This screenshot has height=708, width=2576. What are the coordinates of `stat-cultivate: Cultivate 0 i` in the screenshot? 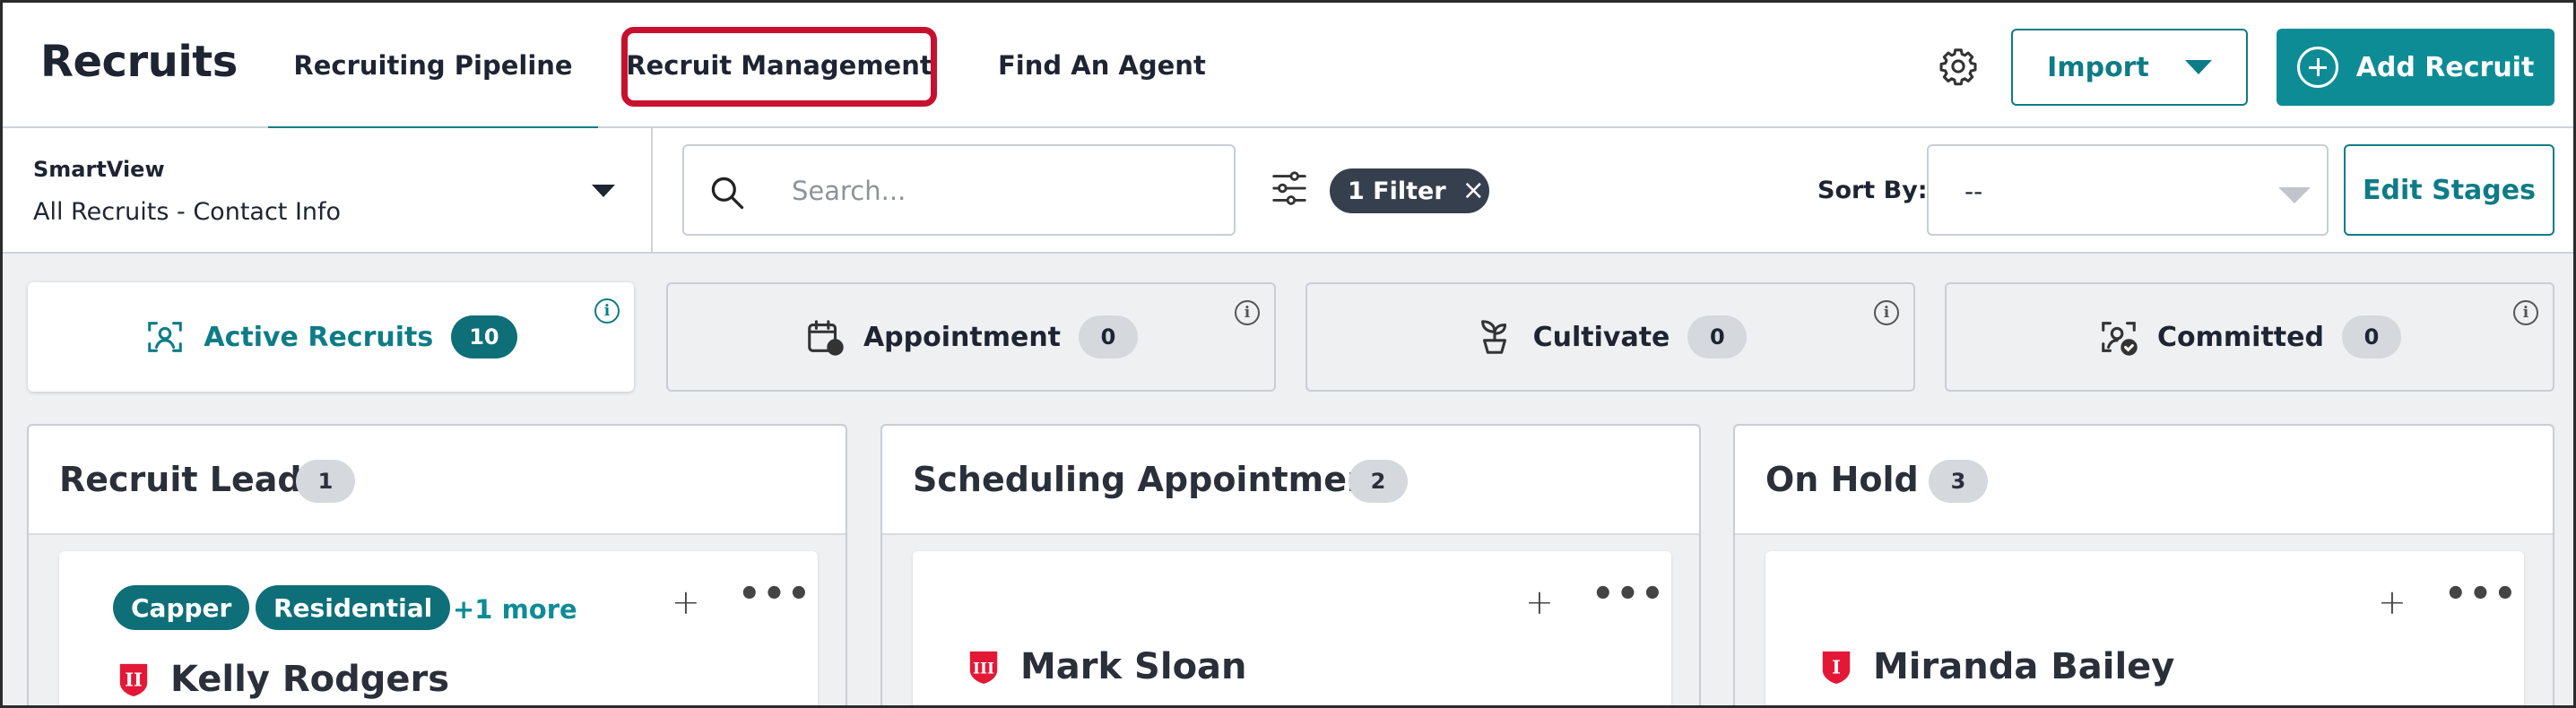 It's located at (1610, 337).